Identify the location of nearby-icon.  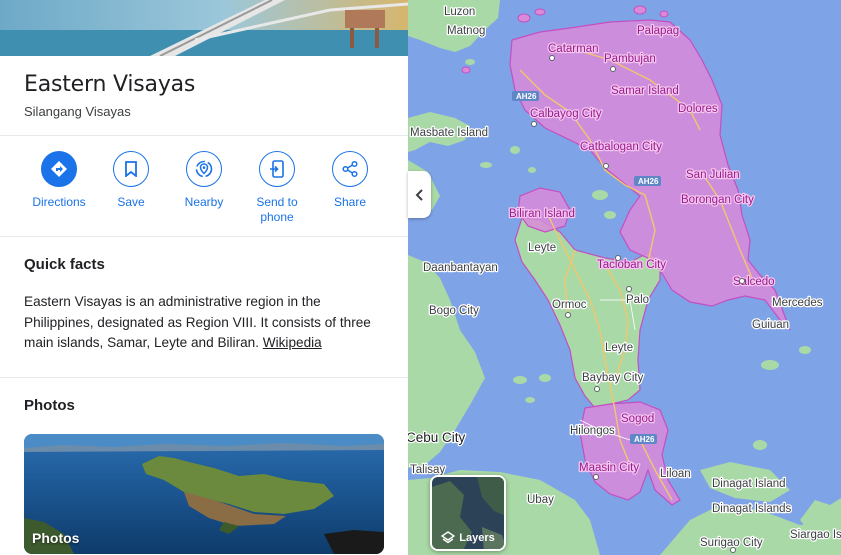
(204, 169).